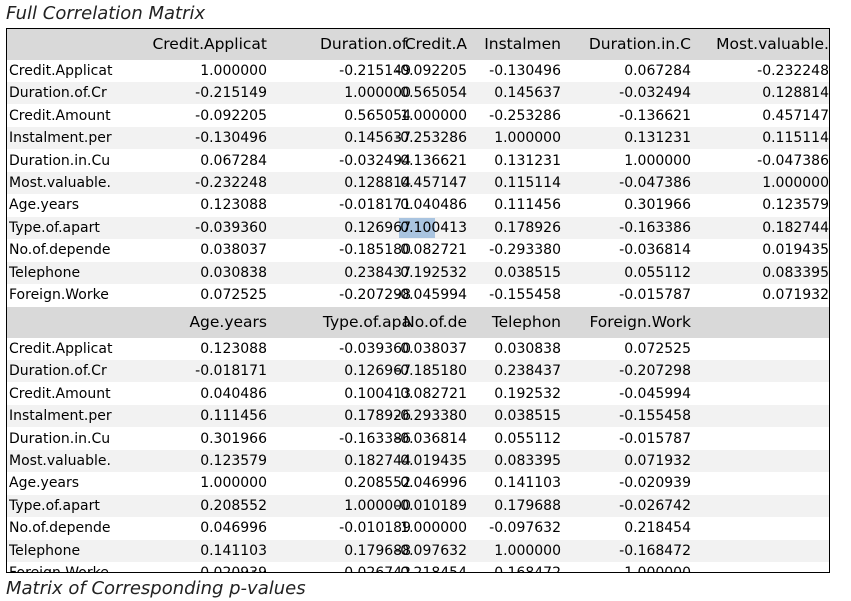 Image resolution: width=851 pixels, height=601 pixels. What do you see at coordinates (199, 322) in the screenshot?
I see `column-header: Age.years` at bounding box center [199, 322].